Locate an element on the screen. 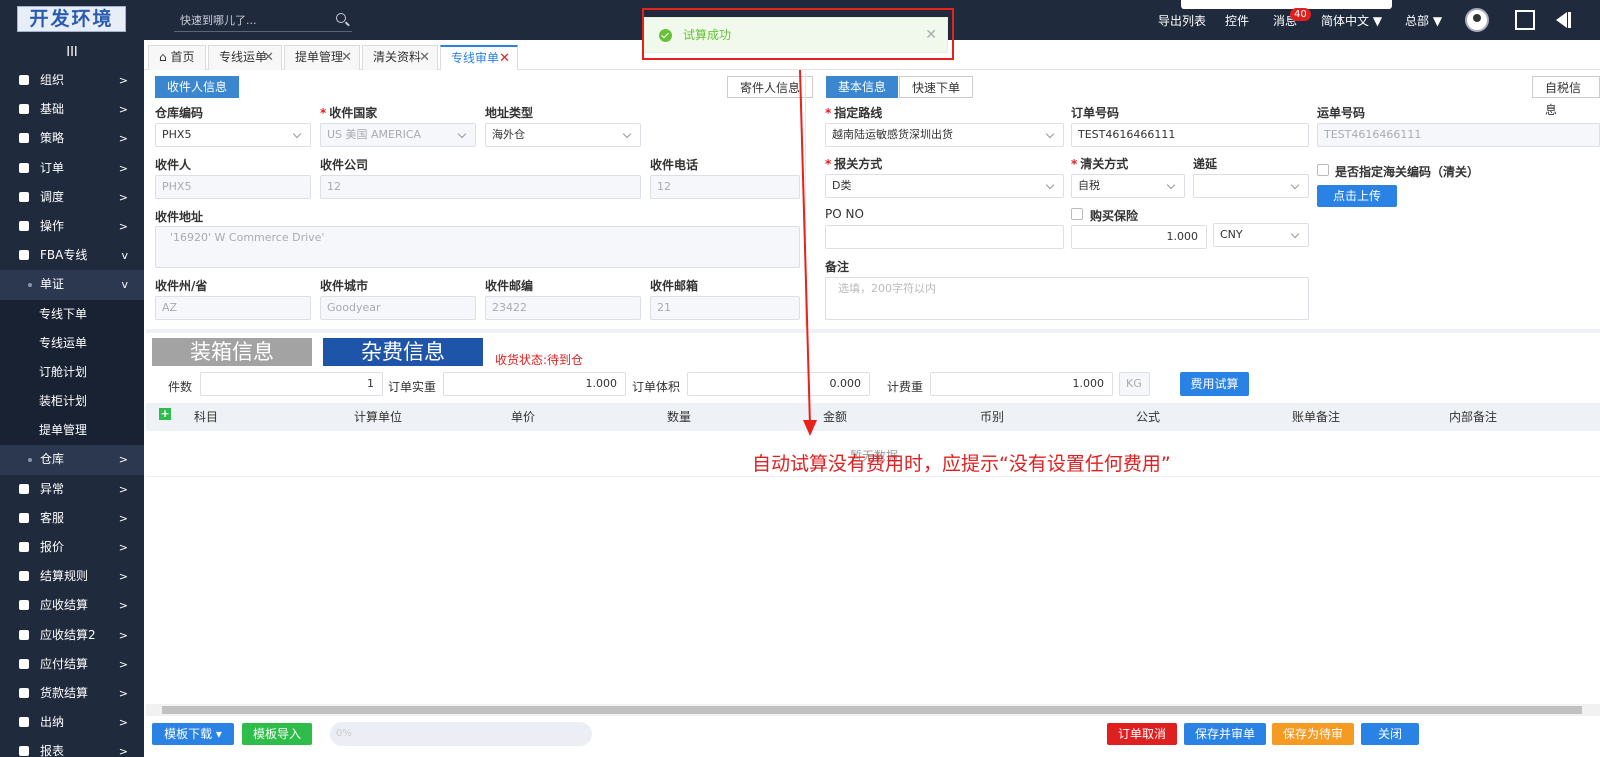  export-list-link: 导出列表 is located at coordinates (1182, 20).